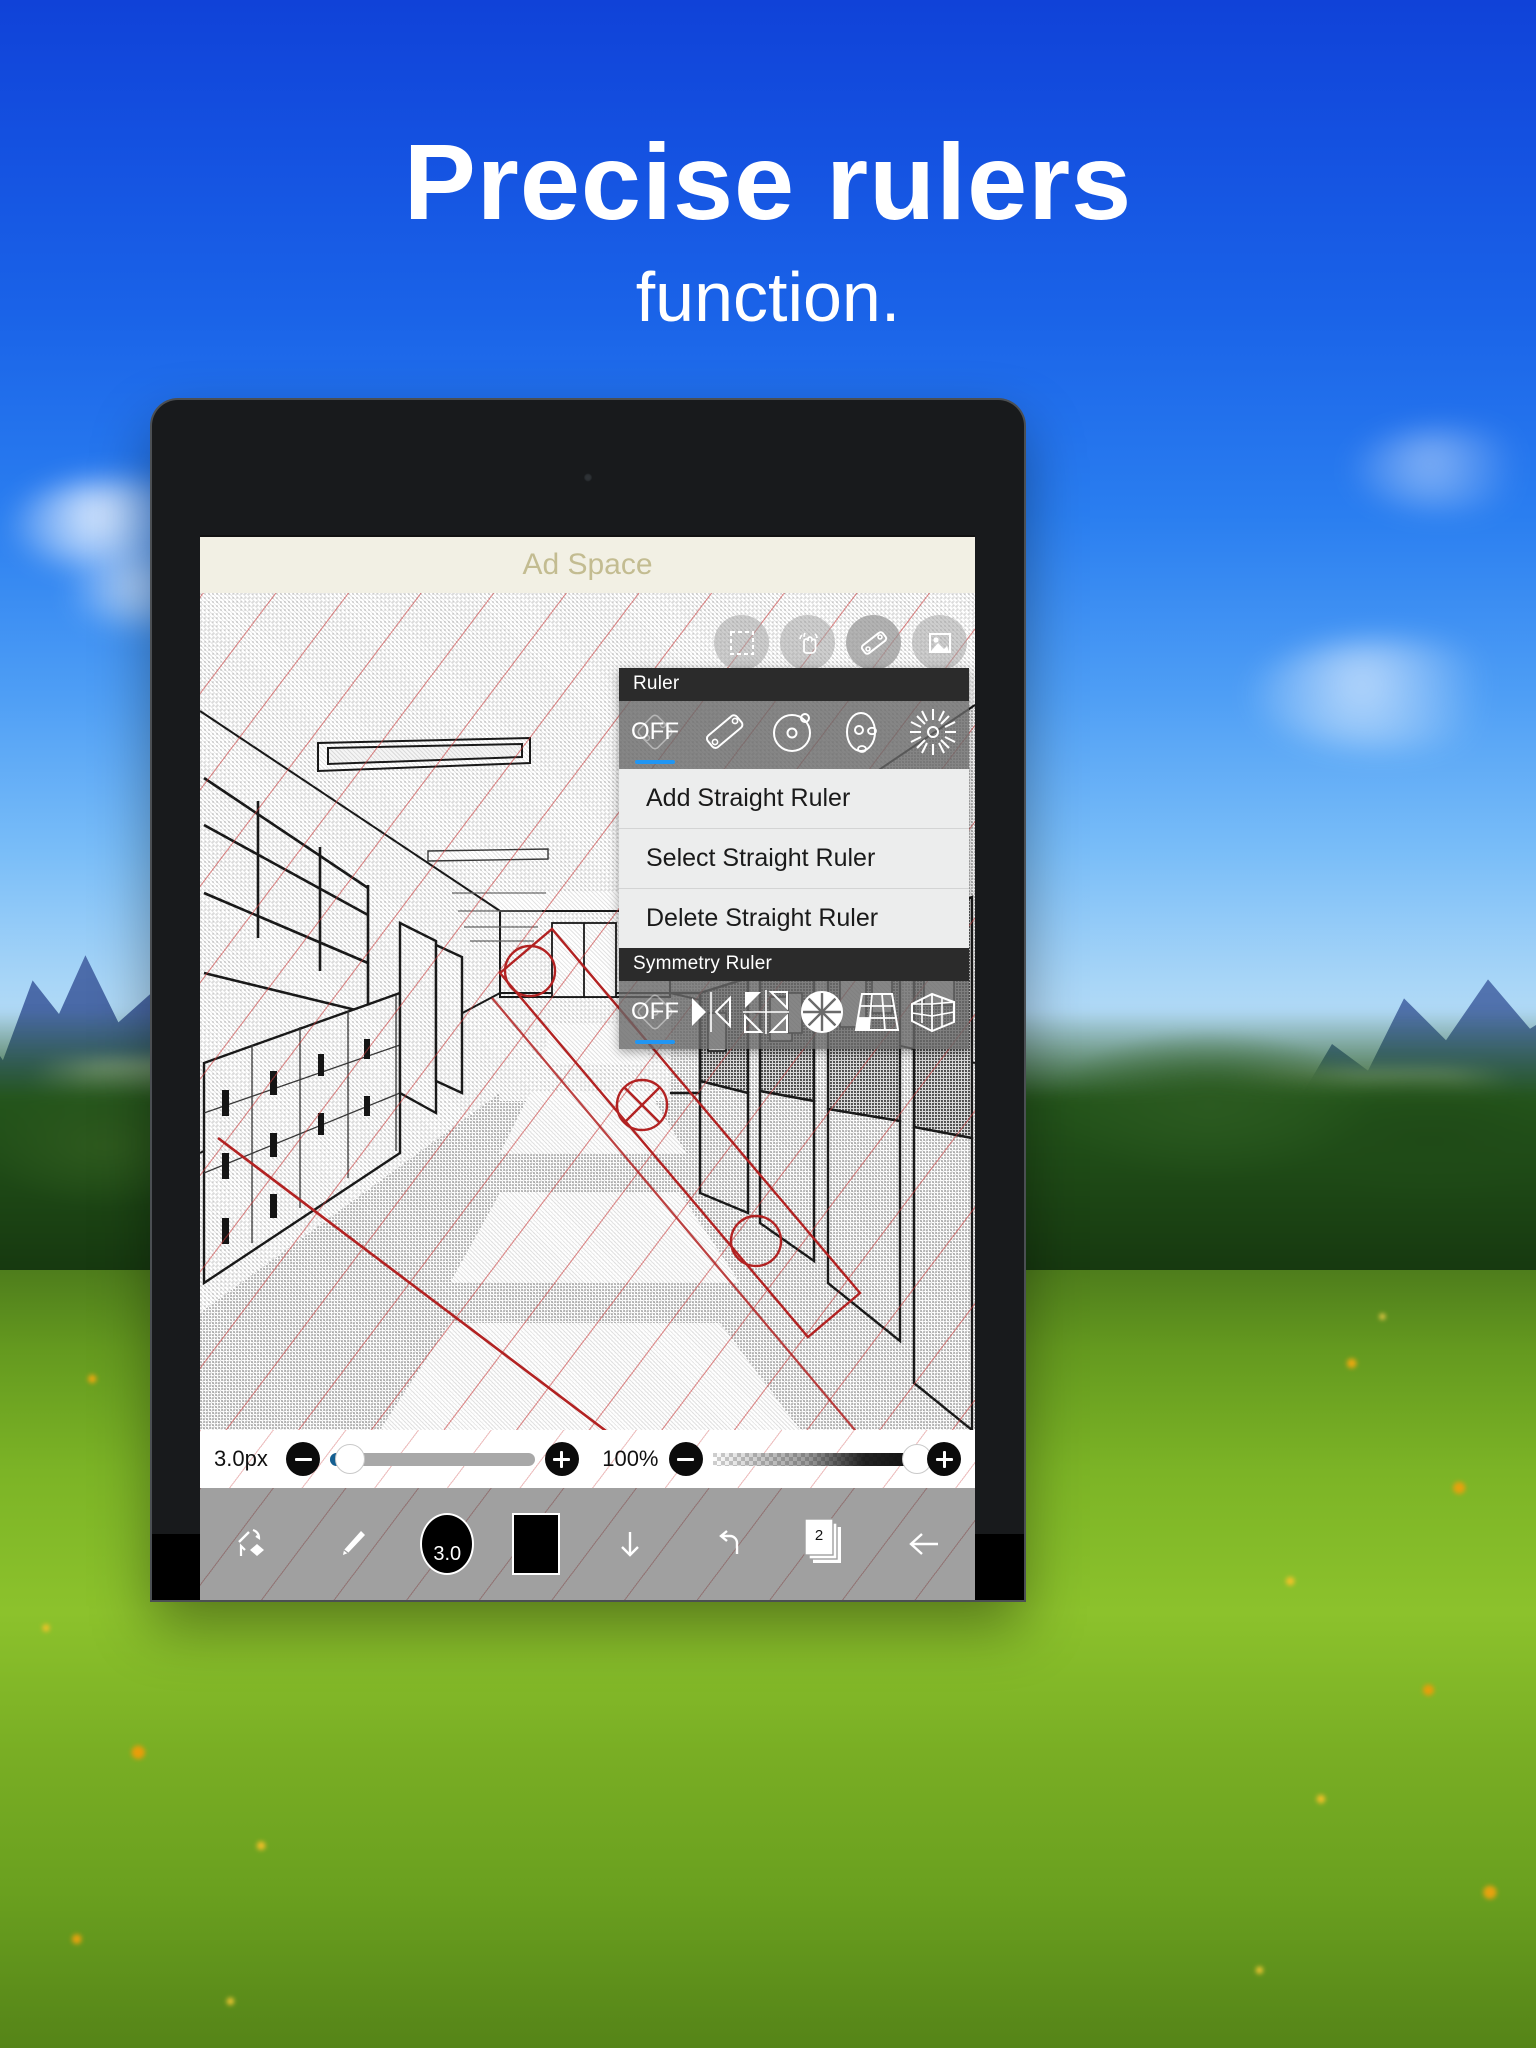  I want to click on brush-size-increase-button, so click(561, 1459).